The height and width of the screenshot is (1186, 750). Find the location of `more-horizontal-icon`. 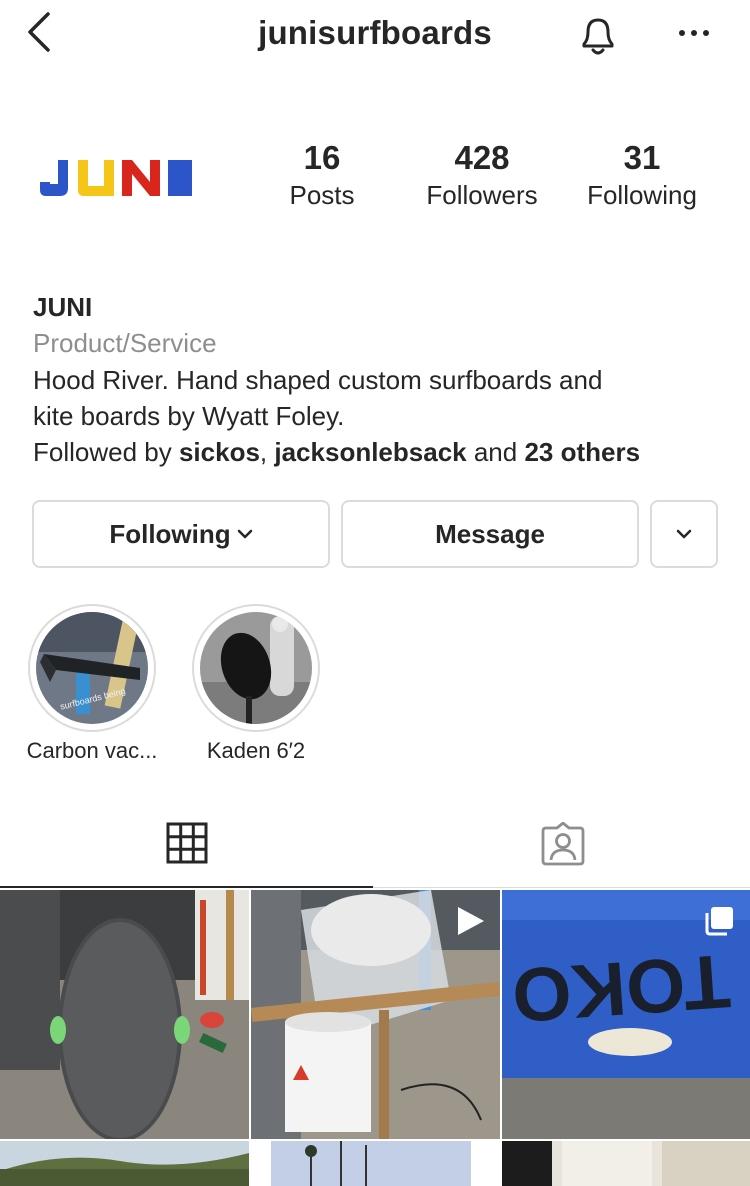

more-horizontal-icon is located at coordinates (694, 33).